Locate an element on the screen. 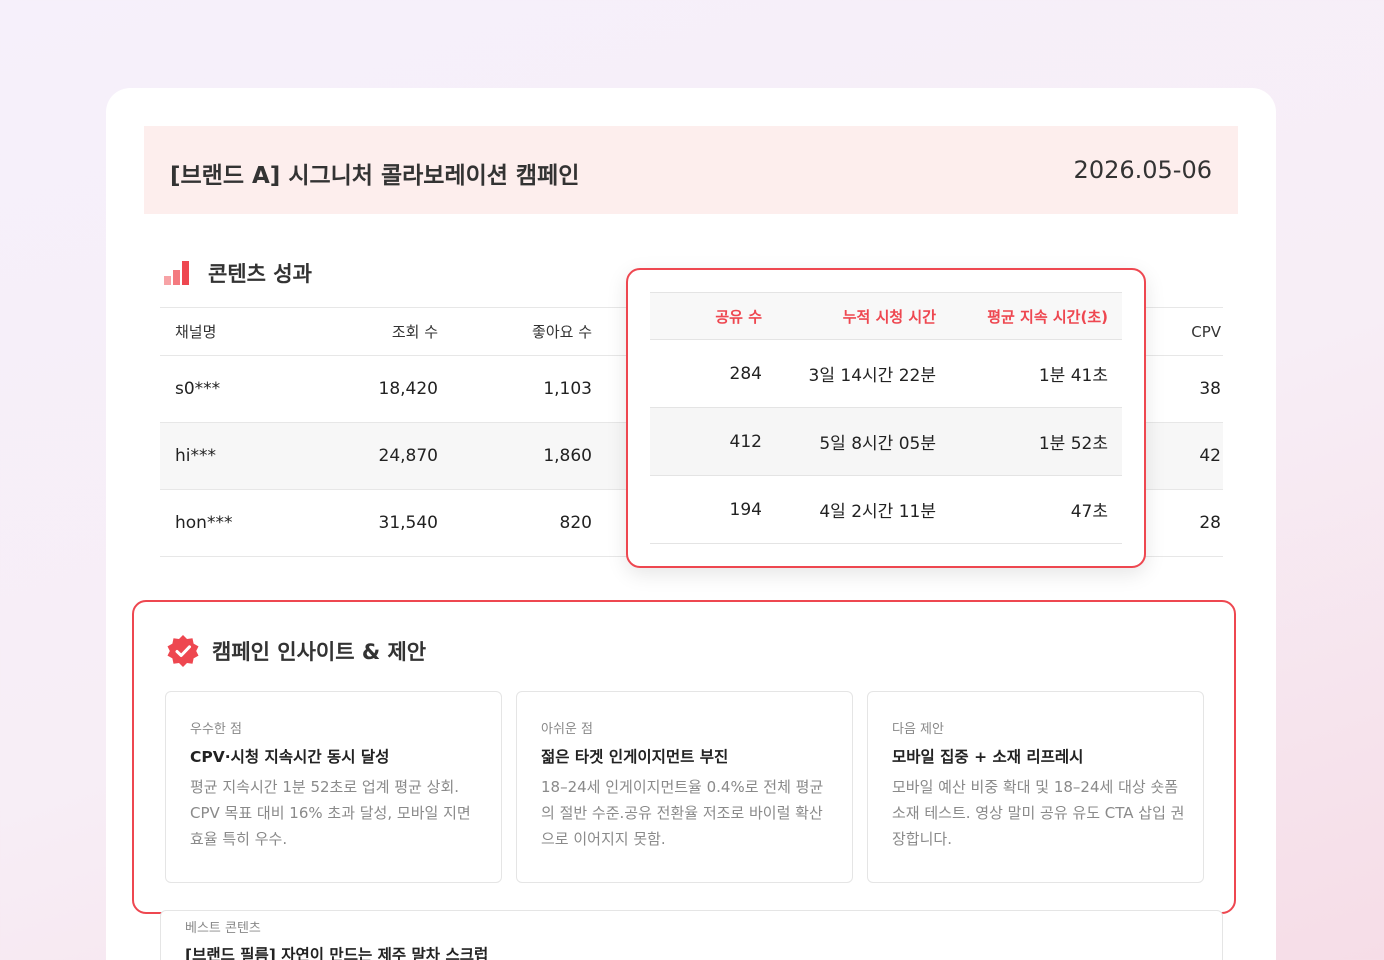 The image size is (1384, 960). avg-duration-value: 1분 41초 is located at coordinates (1073, 376).